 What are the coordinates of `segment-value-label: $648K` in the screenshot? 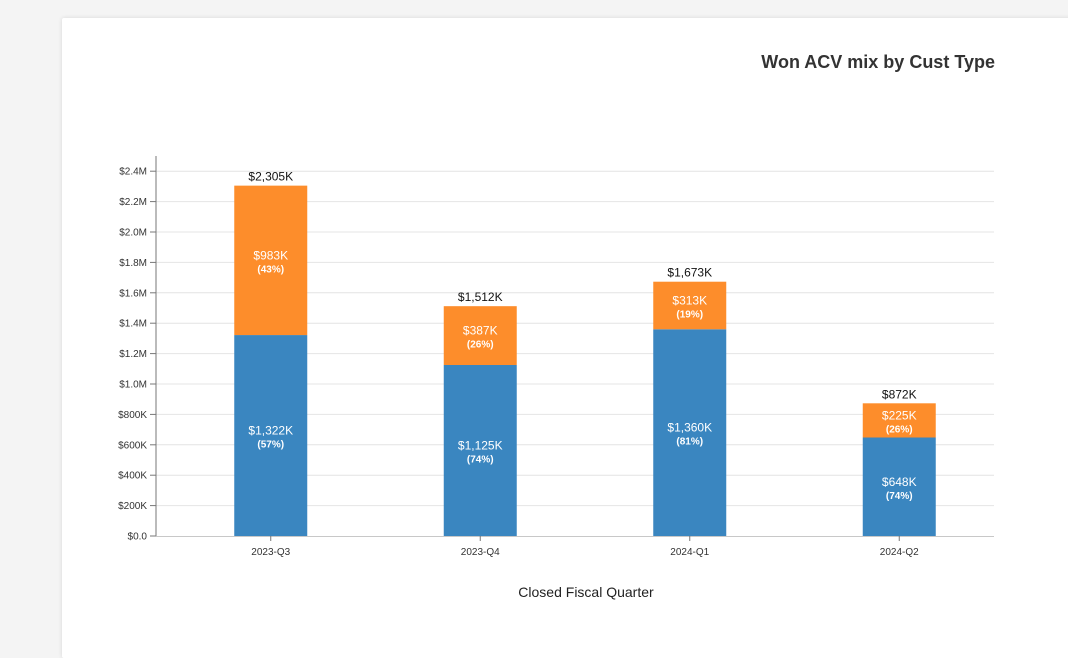 It's located at (899, 482).